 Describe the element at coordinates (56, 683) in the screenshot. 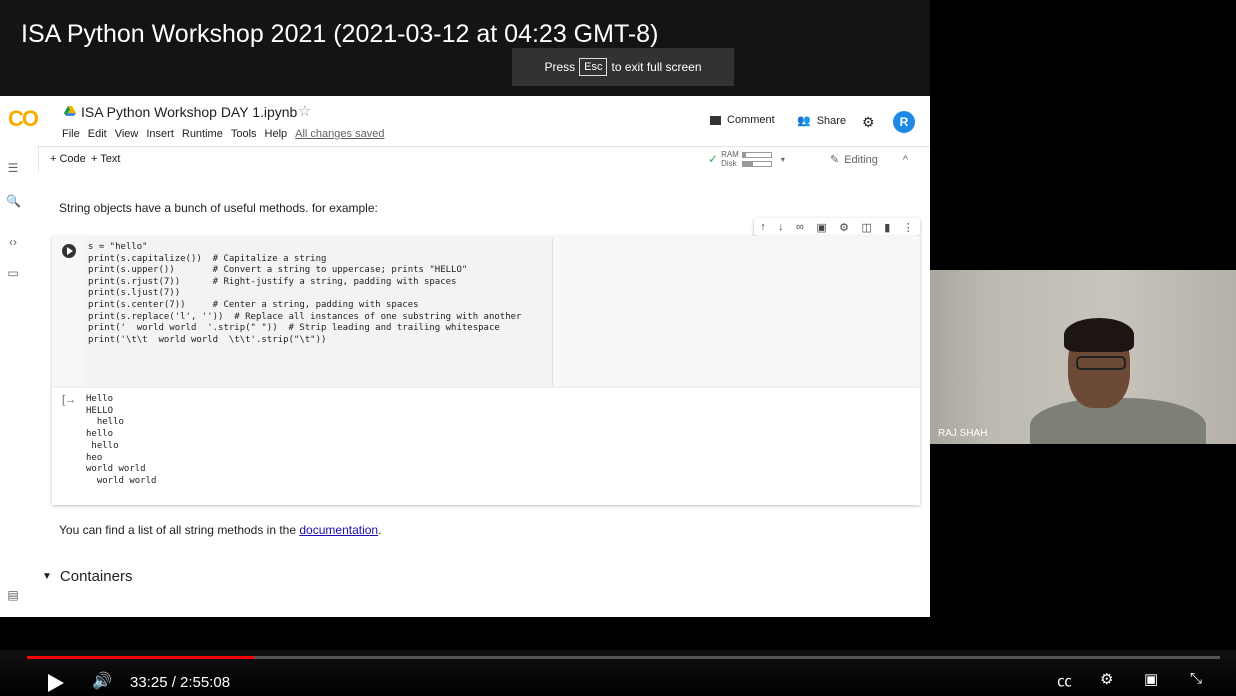

I see `play-icon` at that location.